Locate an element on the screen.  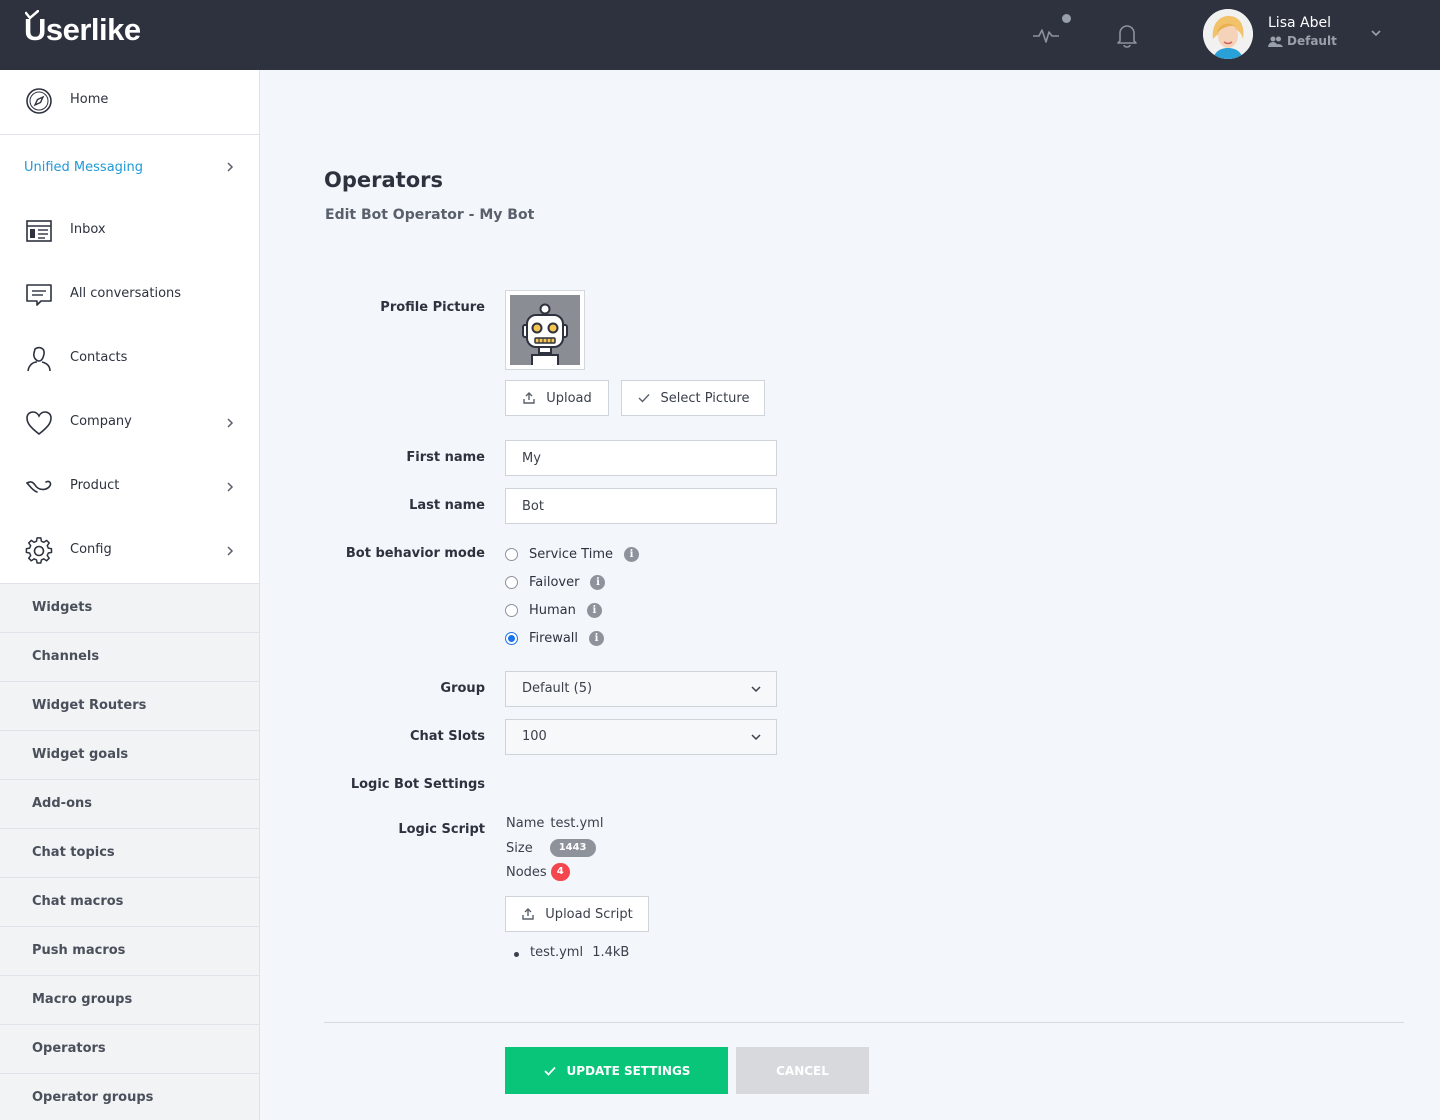
upload-picture-button: Upload is located at coordinates (557, 398).